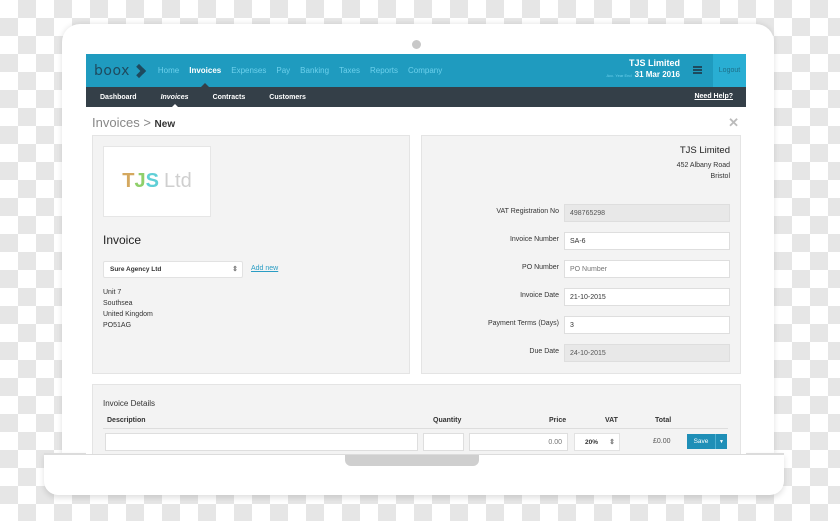 The height and width of the screenshot is (521, 840). Describe the element at coordinates (647, 353) in the screenshot. I see `due-date-field` at that location.